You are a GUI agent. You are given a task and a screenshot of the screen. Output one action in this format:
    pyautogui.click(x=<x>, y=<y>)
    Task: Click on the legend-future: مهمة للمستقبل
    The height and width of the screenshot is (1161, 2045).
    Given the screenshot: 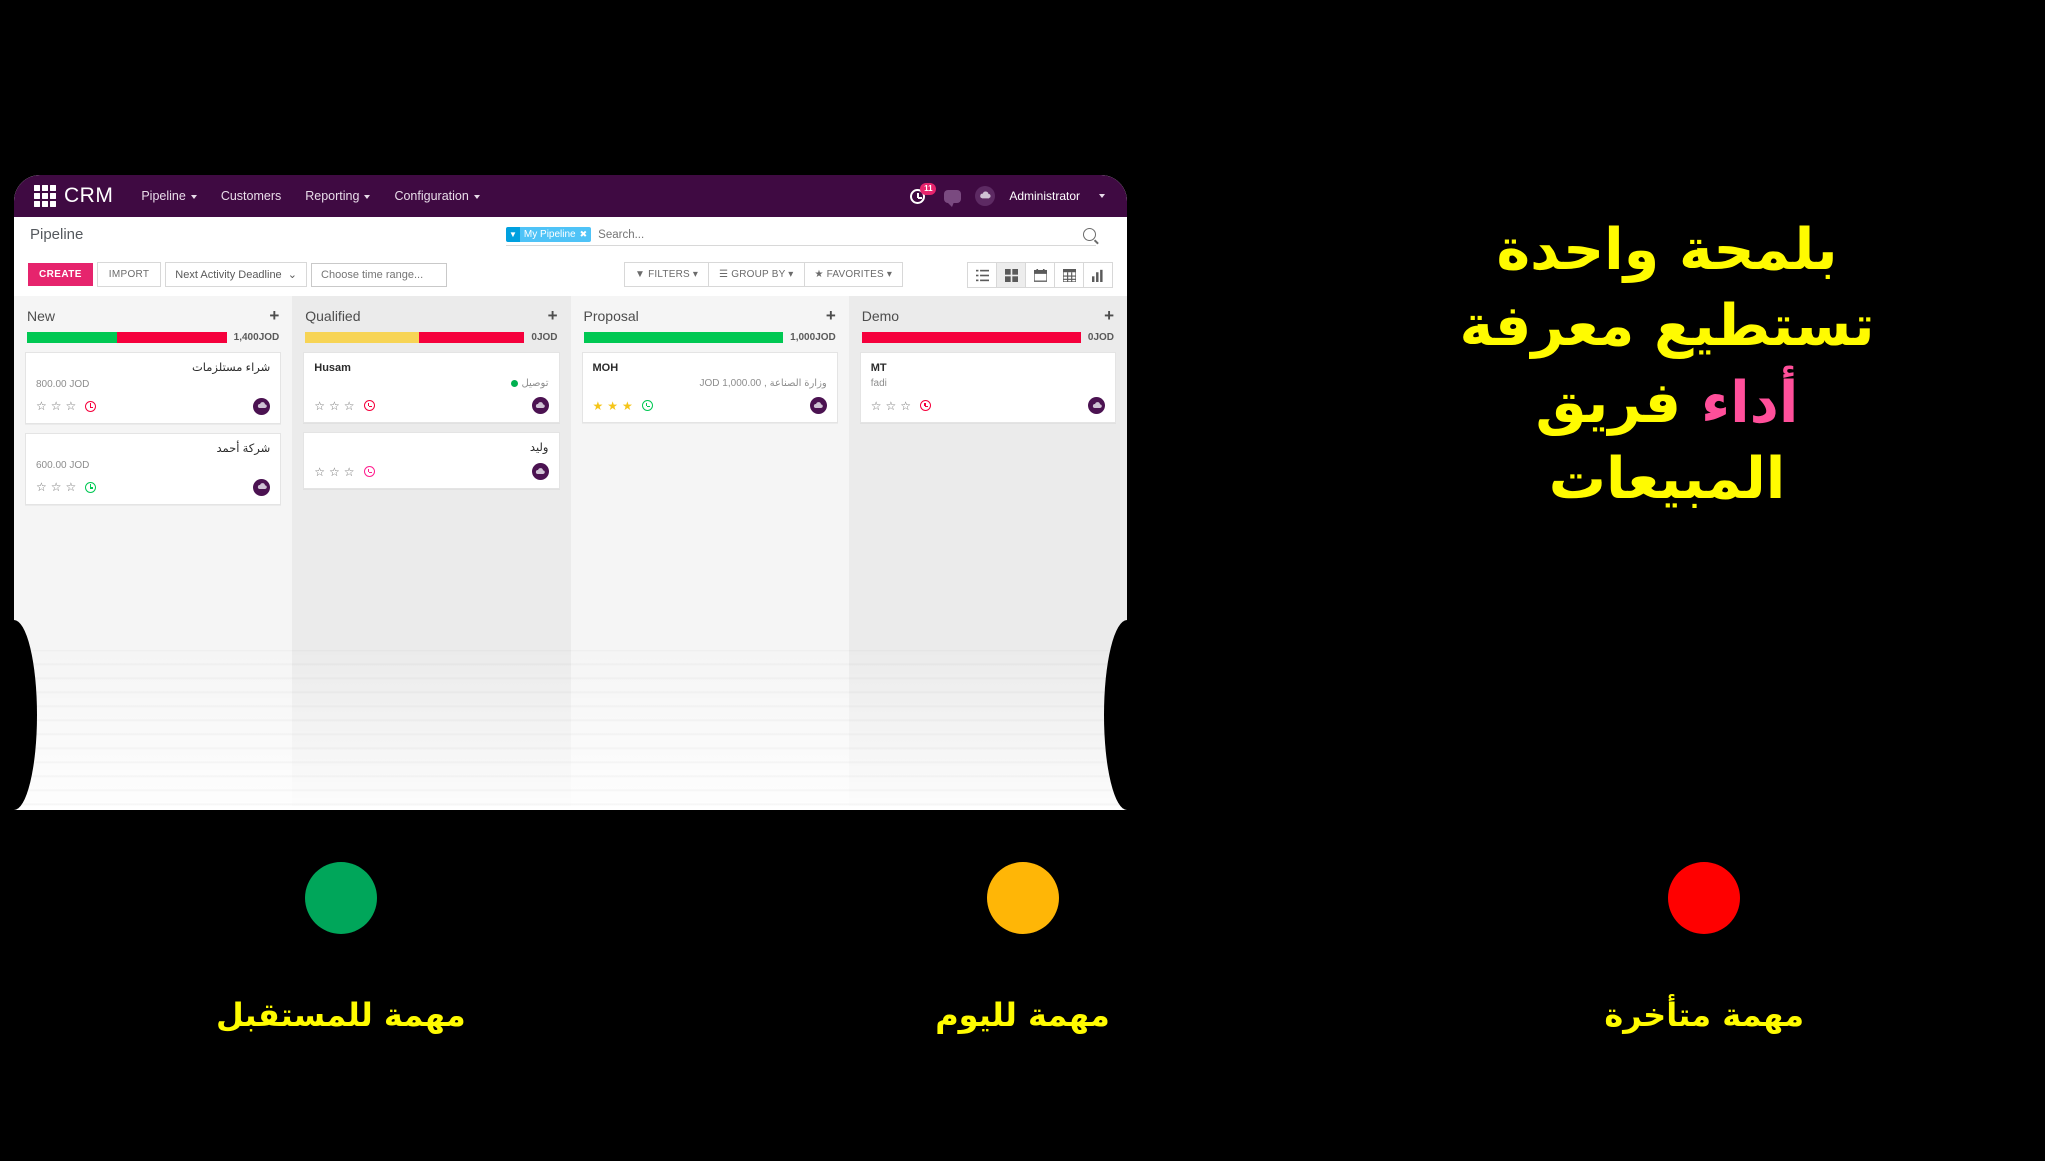 What is the action you would take?
    pyautogui.click(x=341, y=982)
    